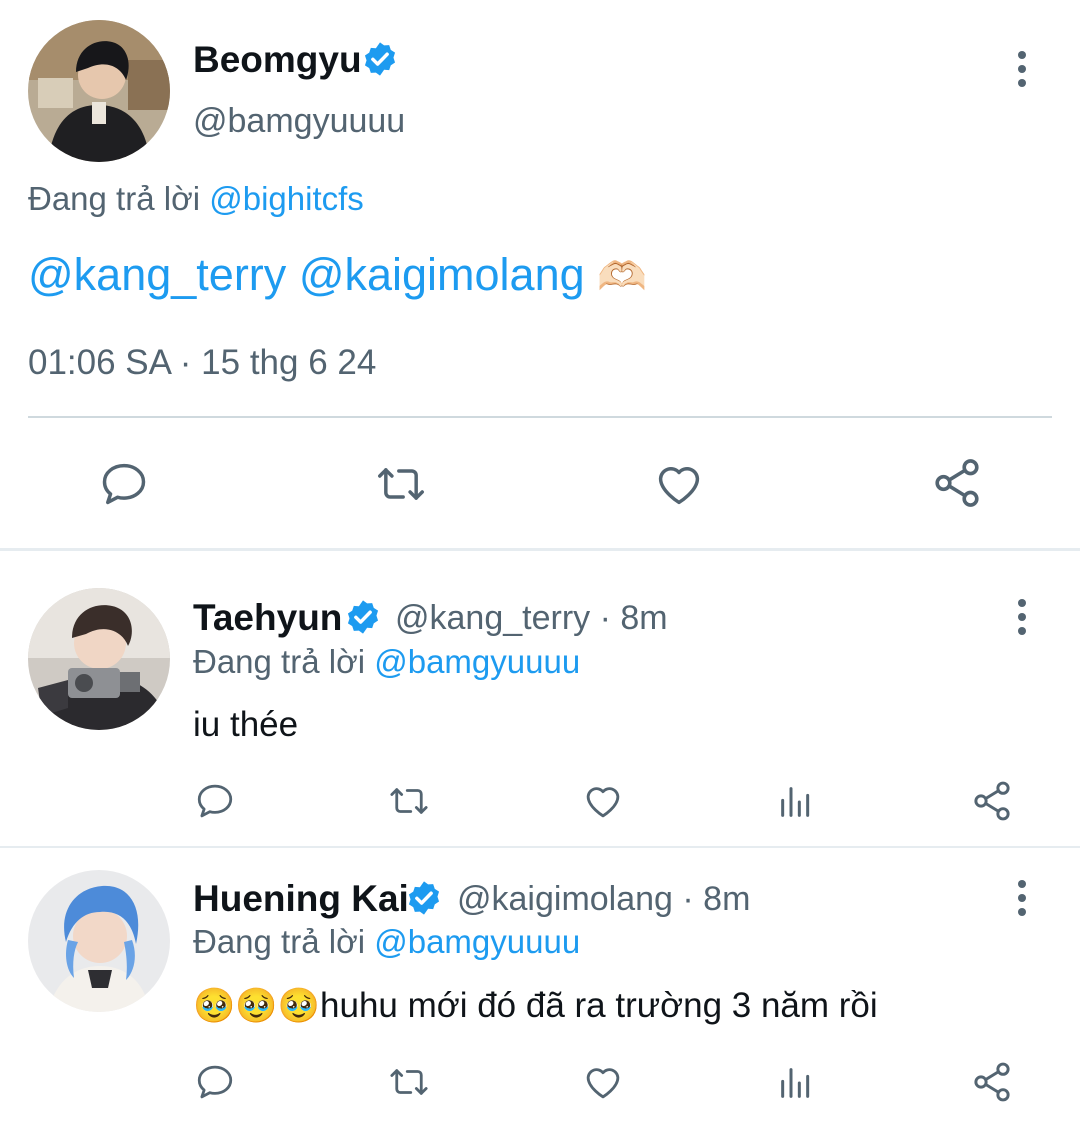 This screenshot has height=1126, width=1080. What do you see at coordinates (246, 724) in the screenshot?
I see `tweet-text: iu thée` at bounding box center [246, 724].